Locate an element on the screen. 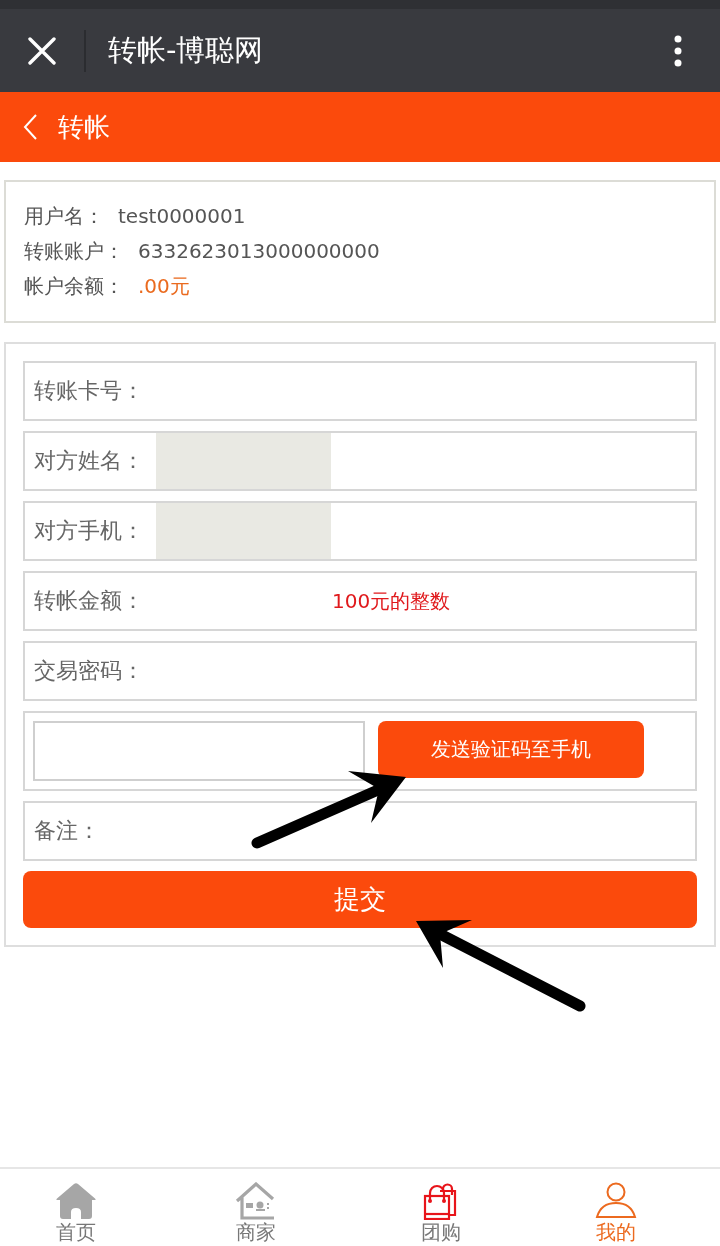 The image size is (720, 1246). input-field: 对方手机： is located at coordinates (360, 531).